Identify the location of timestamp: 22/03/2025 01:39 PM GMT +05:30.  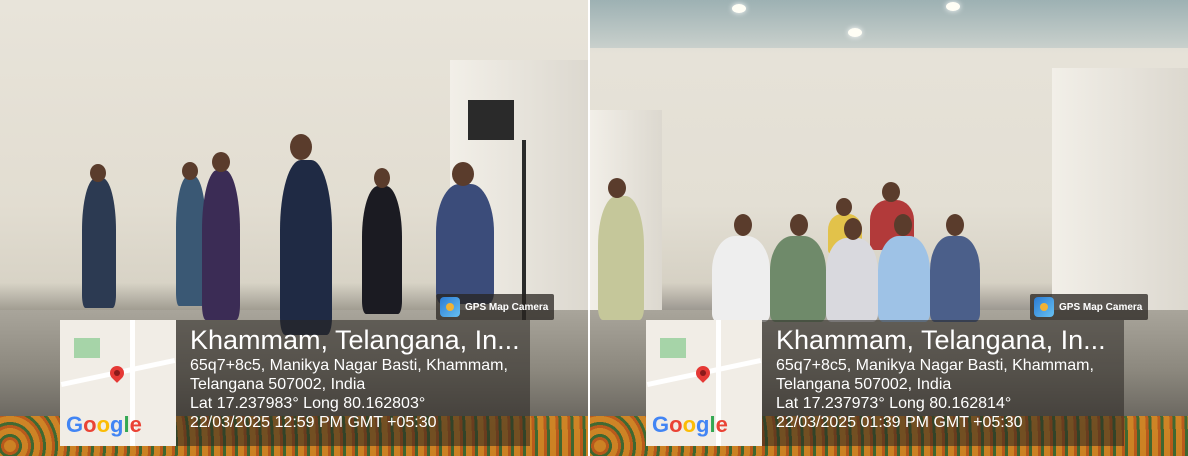
(899, 422).